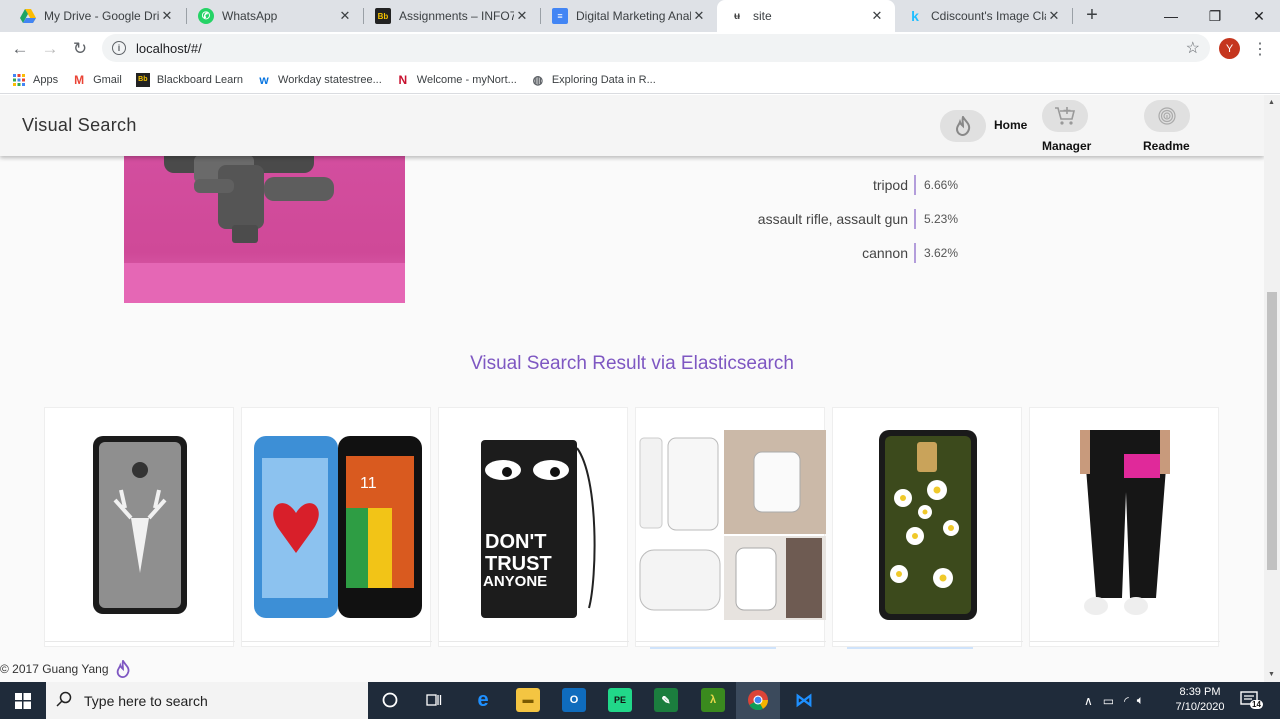 The image size is (1280, 719). I want to click on search-icon, so click(64, 700).